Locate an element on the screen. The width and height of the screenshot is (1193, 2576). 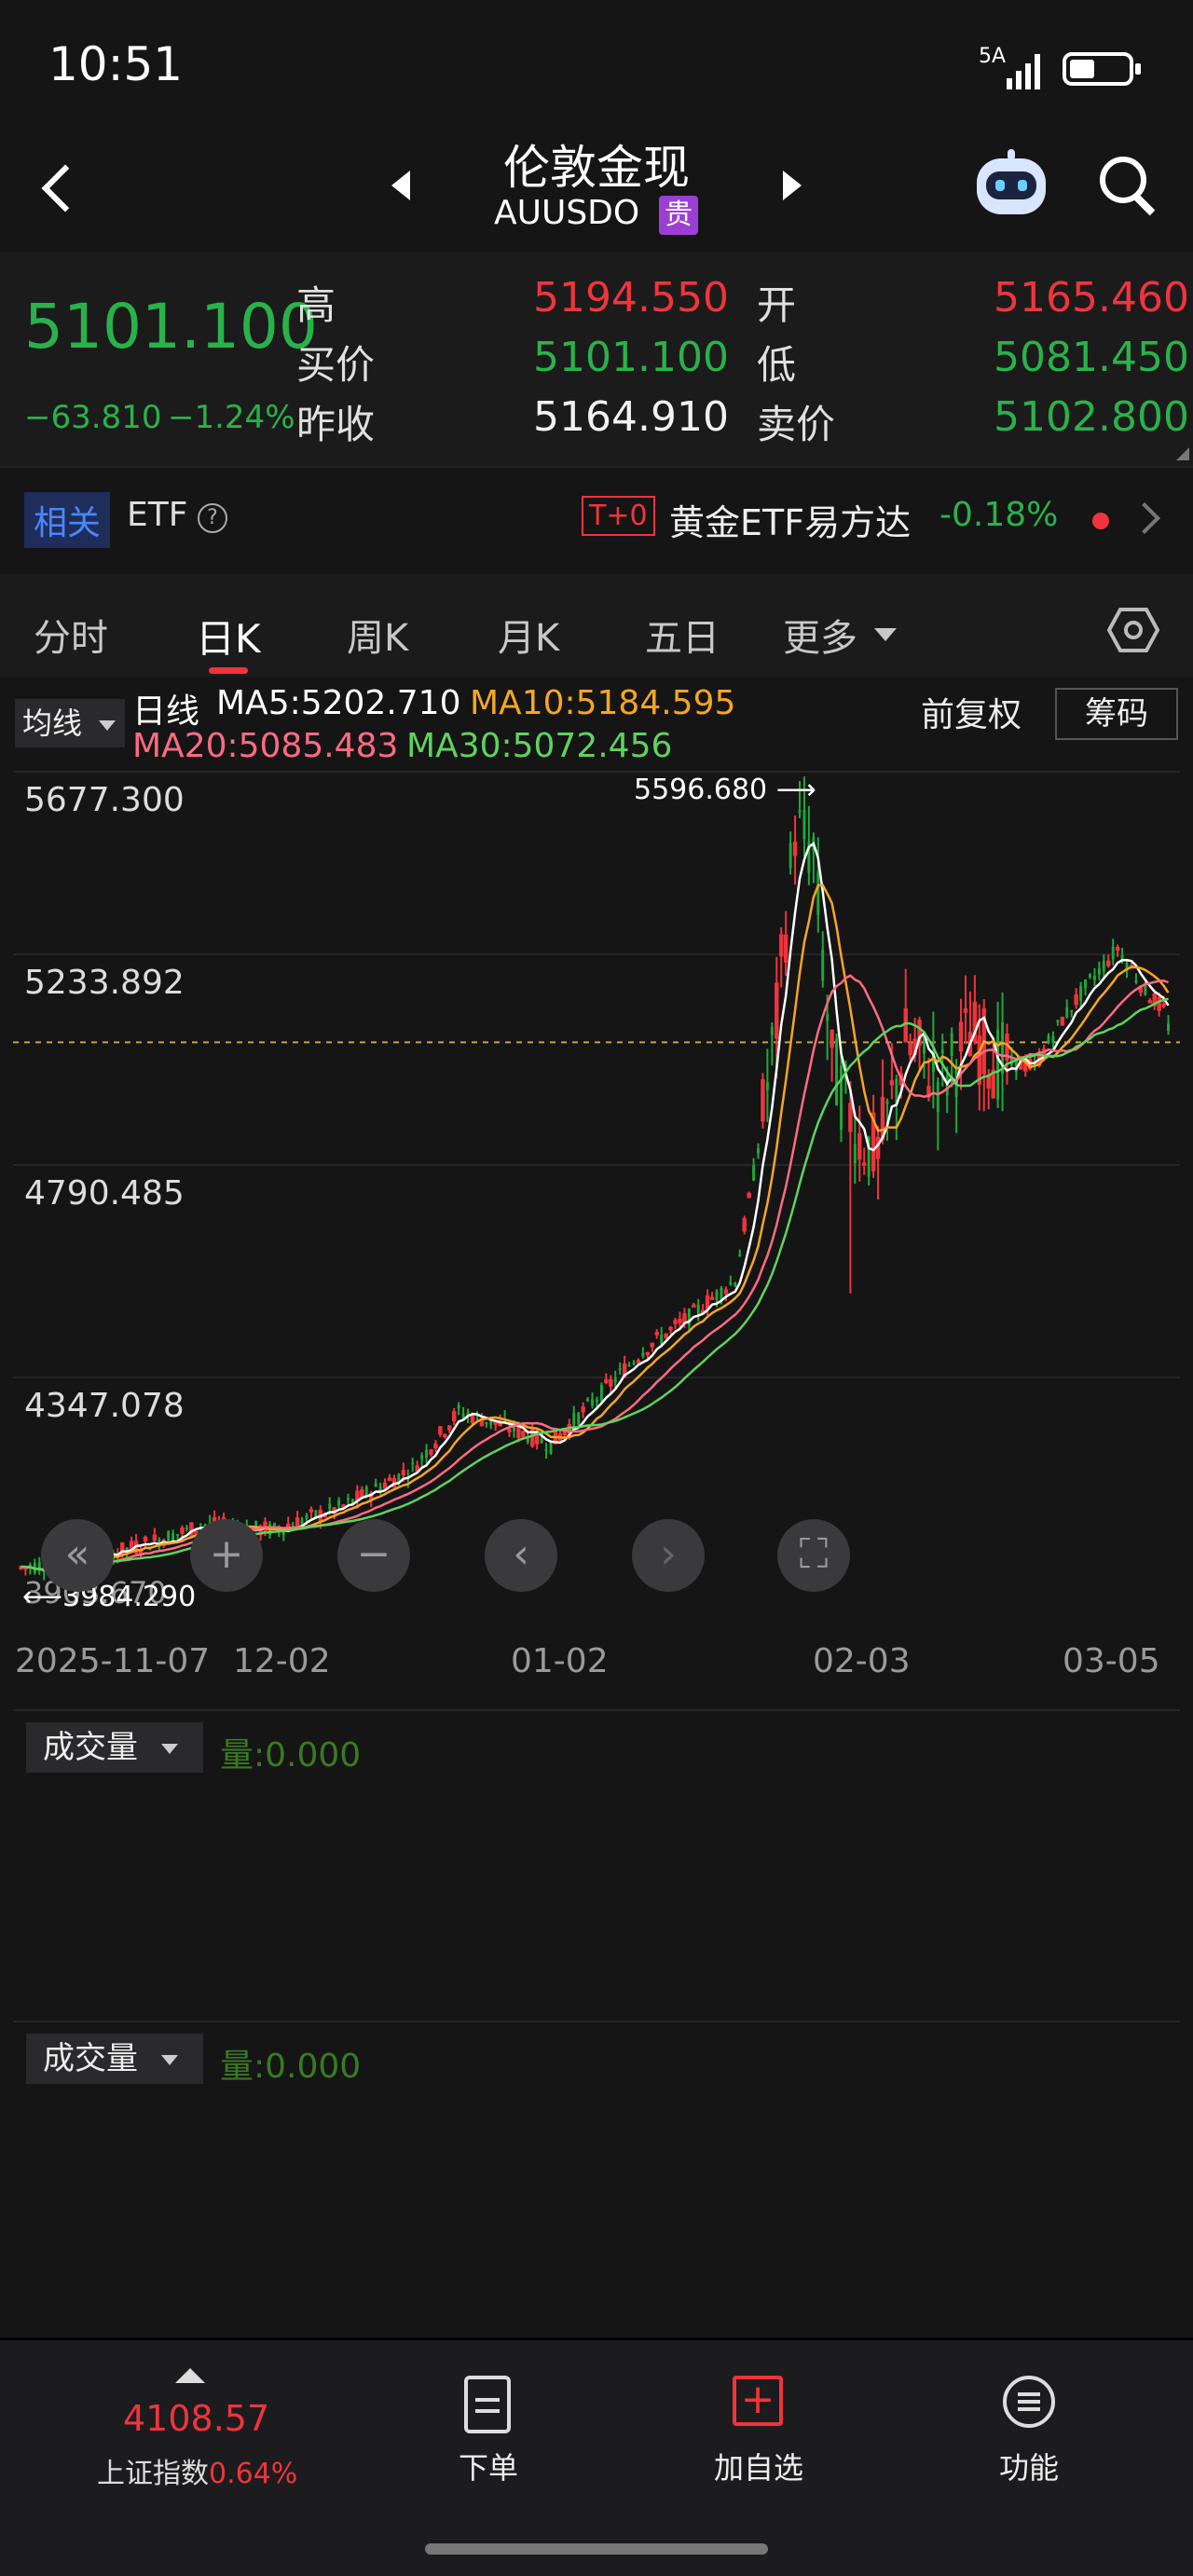
chevron-down-icon is located at coordinates (108, 725).